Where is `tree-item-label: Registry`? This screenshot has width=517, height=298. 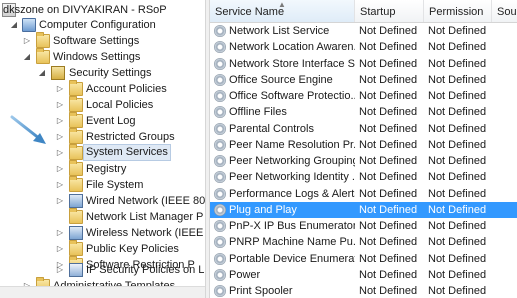 tree-item-label: Registry is located at coordinates (106, 169).